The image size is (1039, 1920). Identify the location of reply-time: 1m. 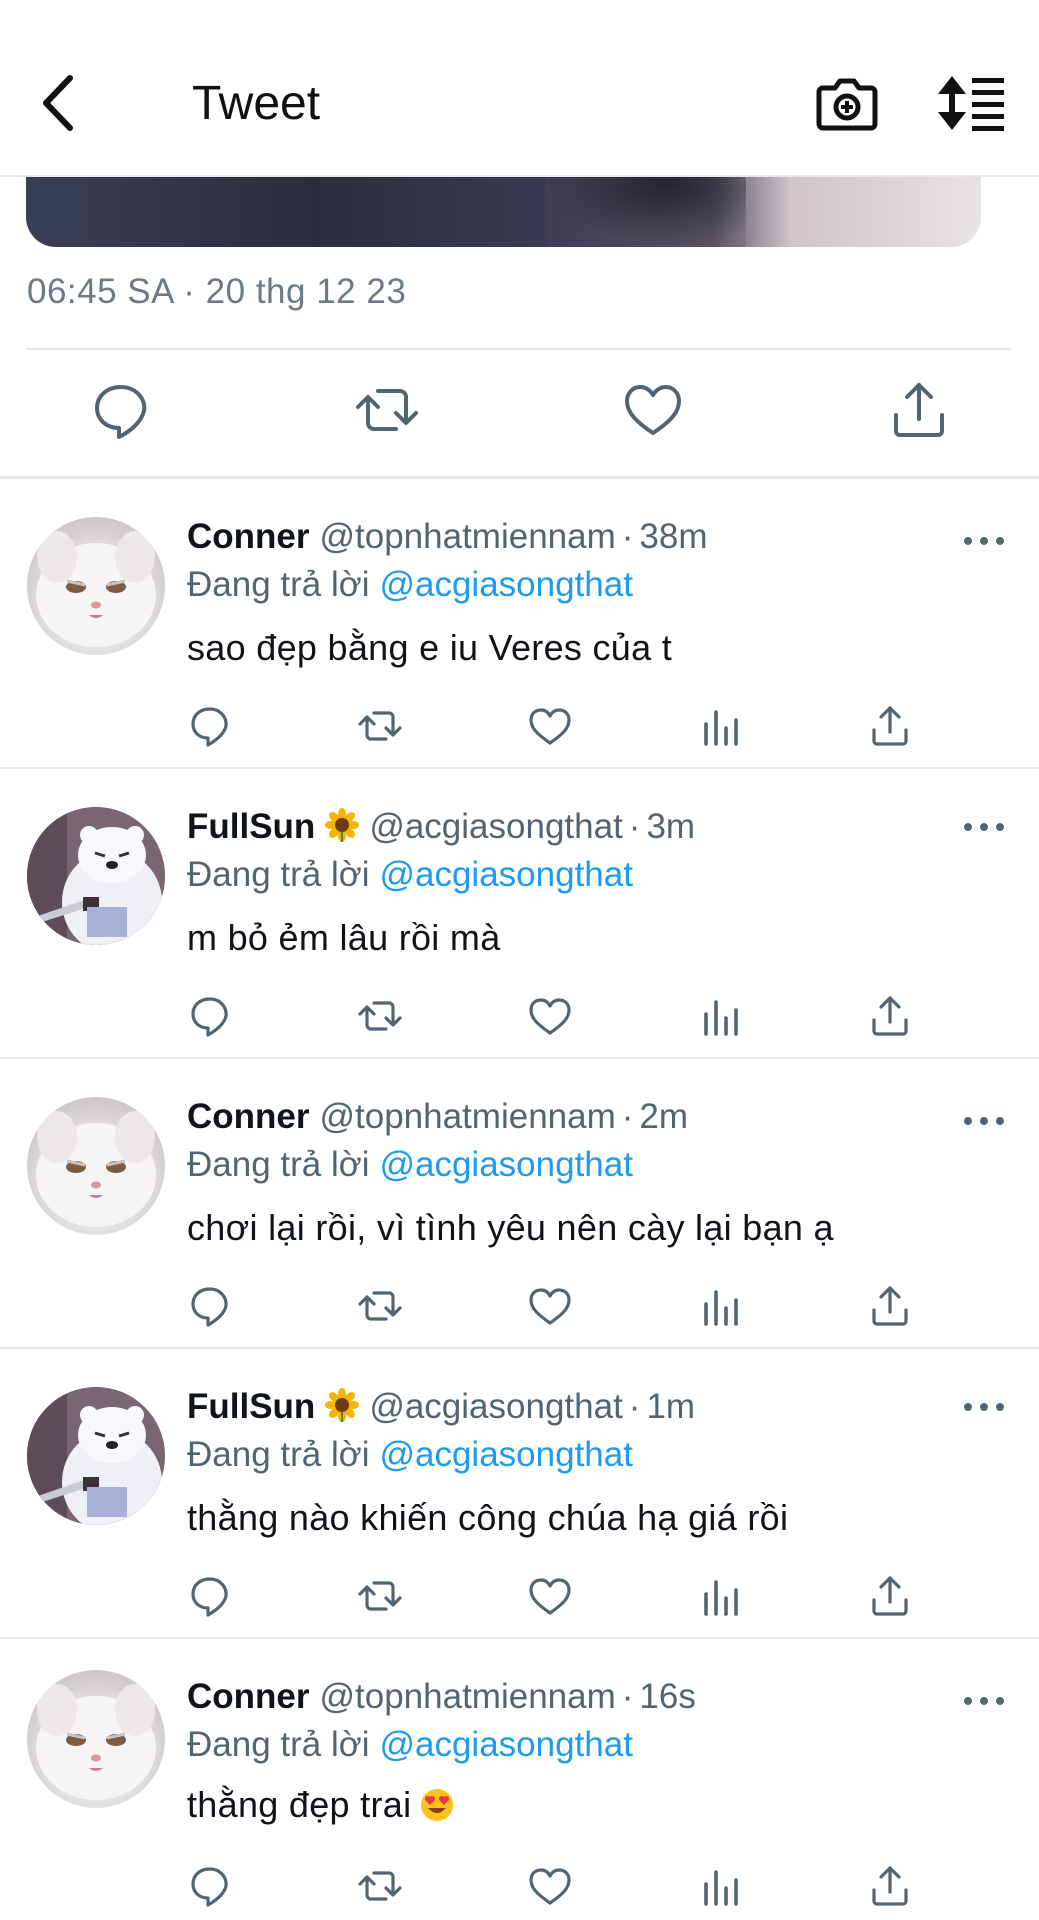
(671, 1406).